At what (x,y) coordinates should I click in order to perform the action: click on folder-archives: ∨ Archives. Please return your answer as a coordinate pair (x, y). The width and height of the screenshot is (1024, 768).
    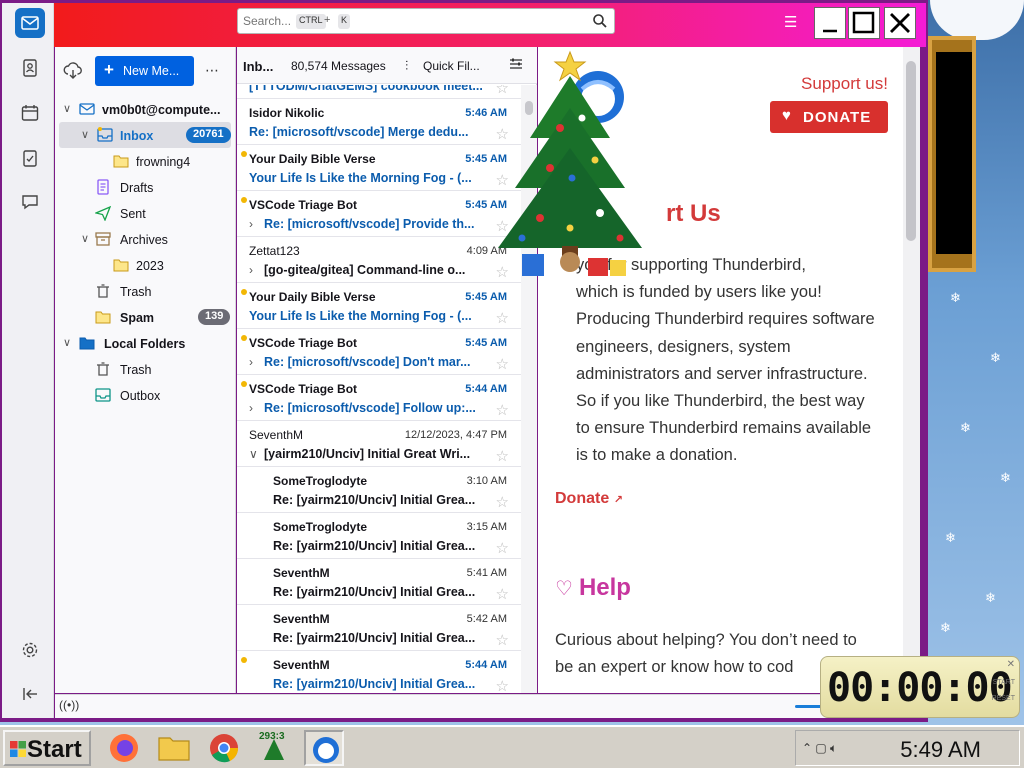
    Looking at the image, I should click on (145, 239).